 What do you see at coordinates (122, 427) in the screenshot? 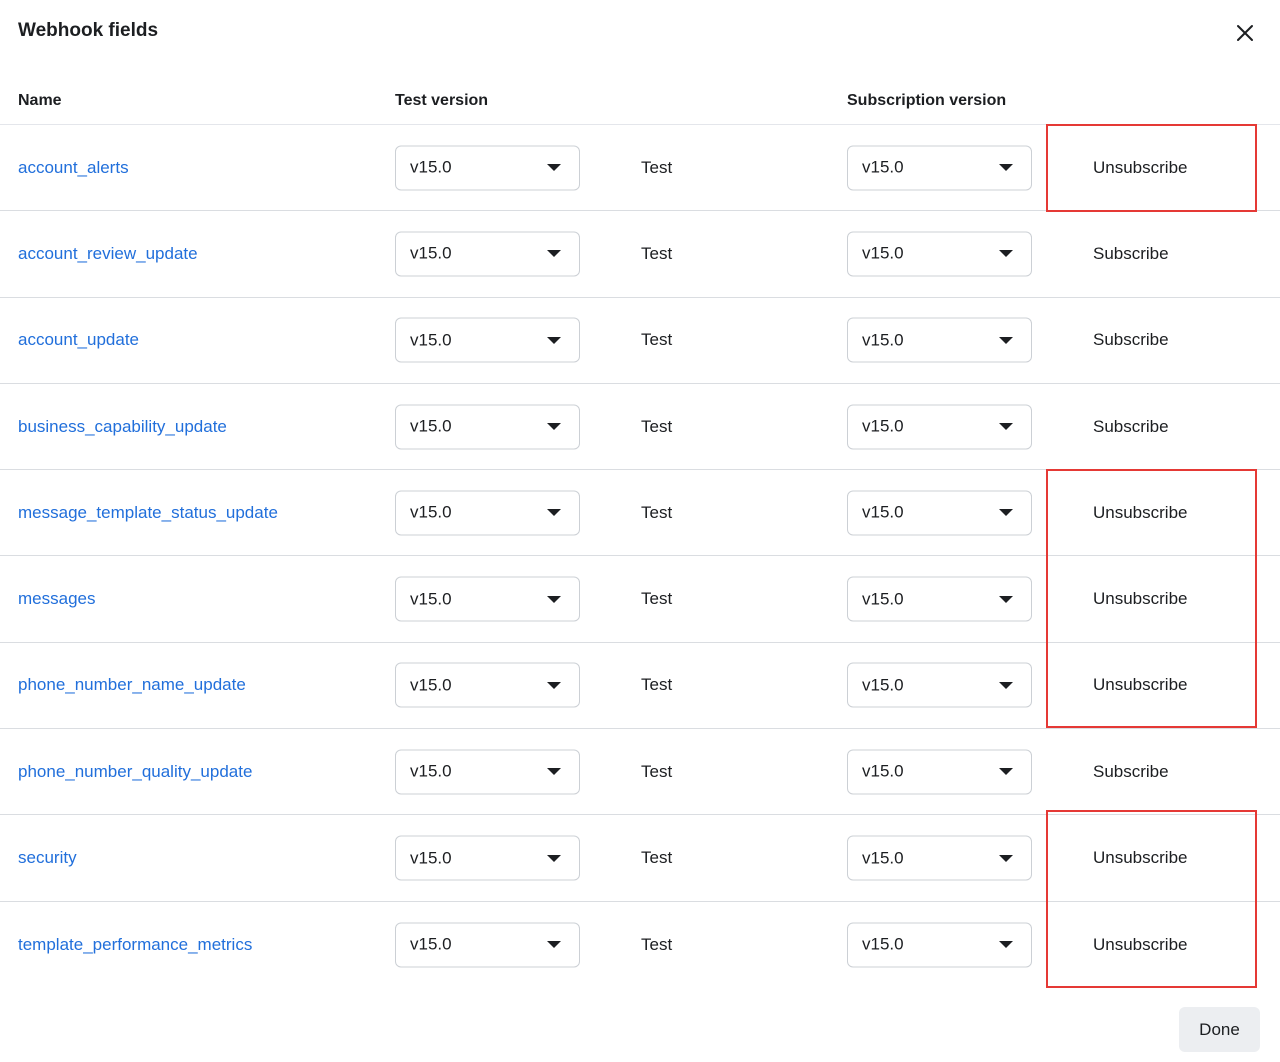
I see `field-name-link: business_capability_update` at bounding box center [122, 427].